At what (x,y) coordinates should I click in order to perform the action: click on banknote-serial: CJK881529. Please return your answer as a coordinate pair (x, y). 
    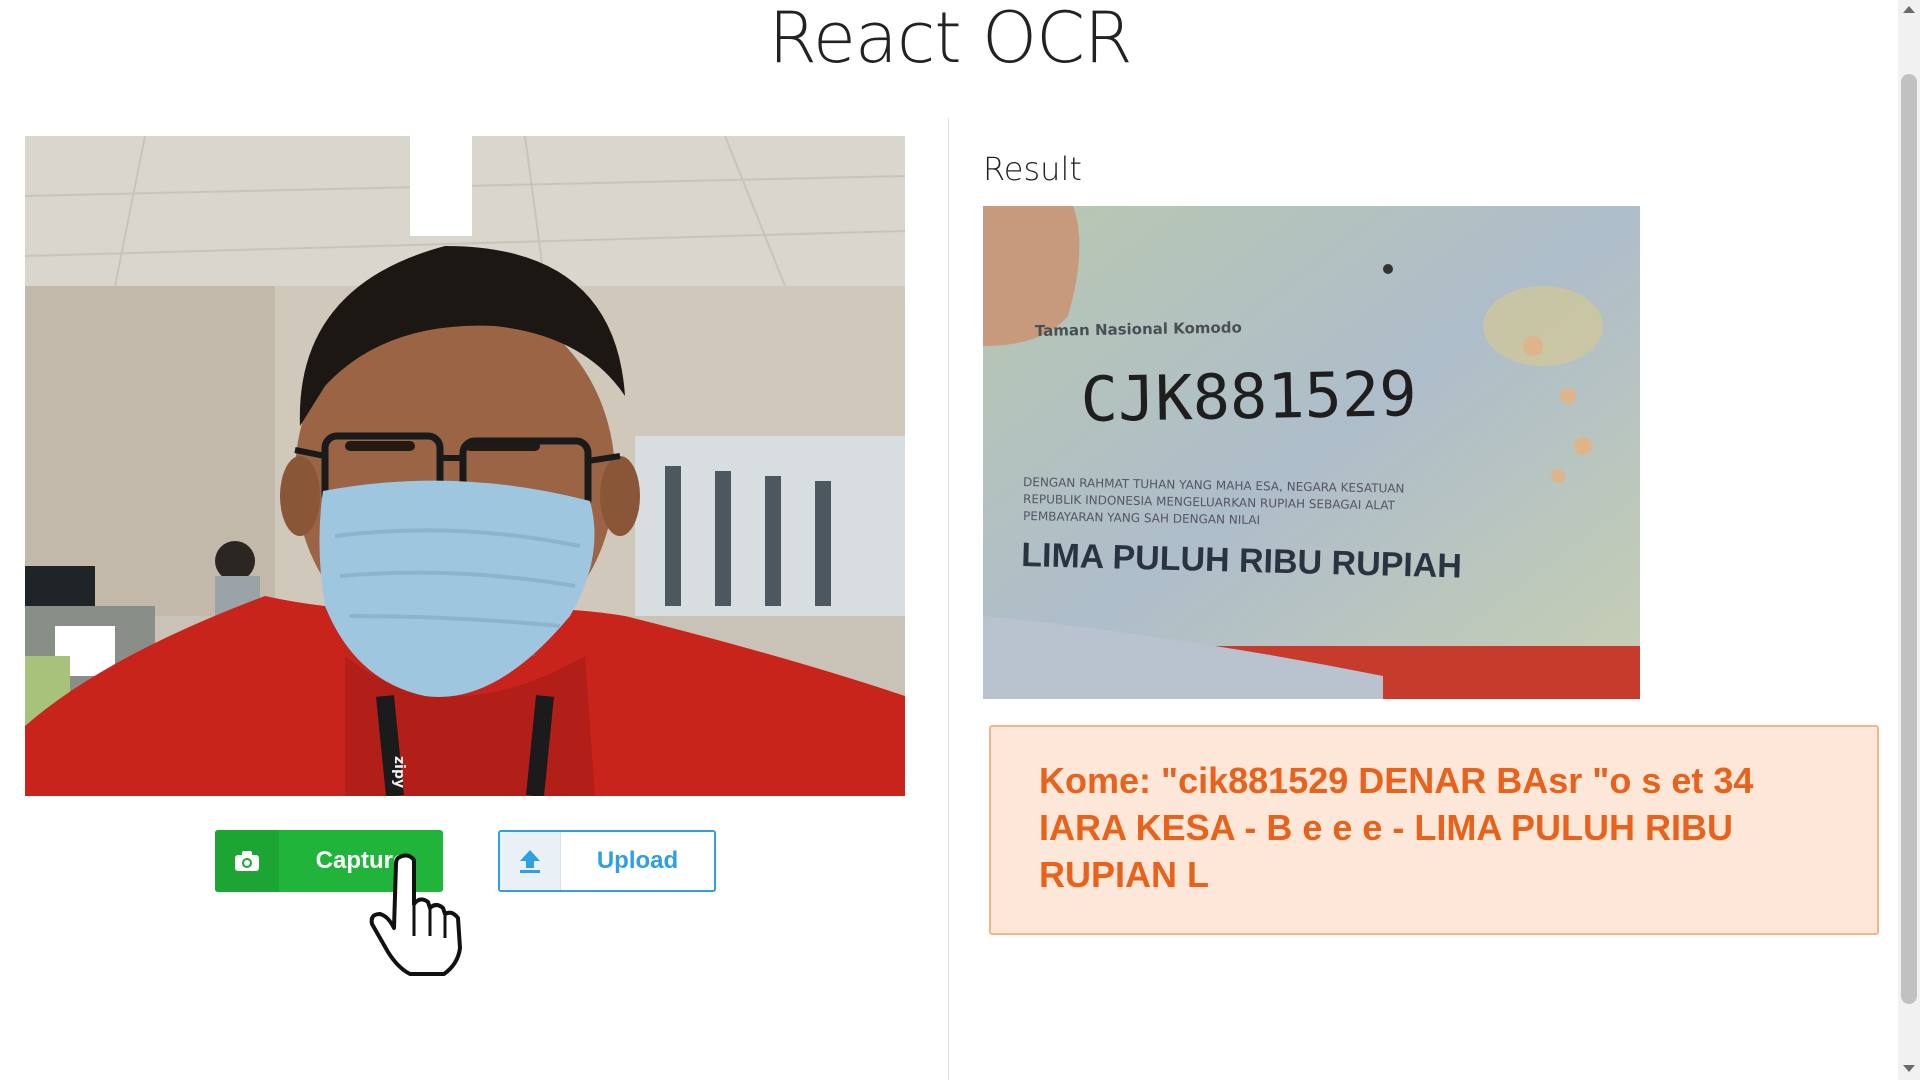
    Looking at the image, I should click on (1248, 396).